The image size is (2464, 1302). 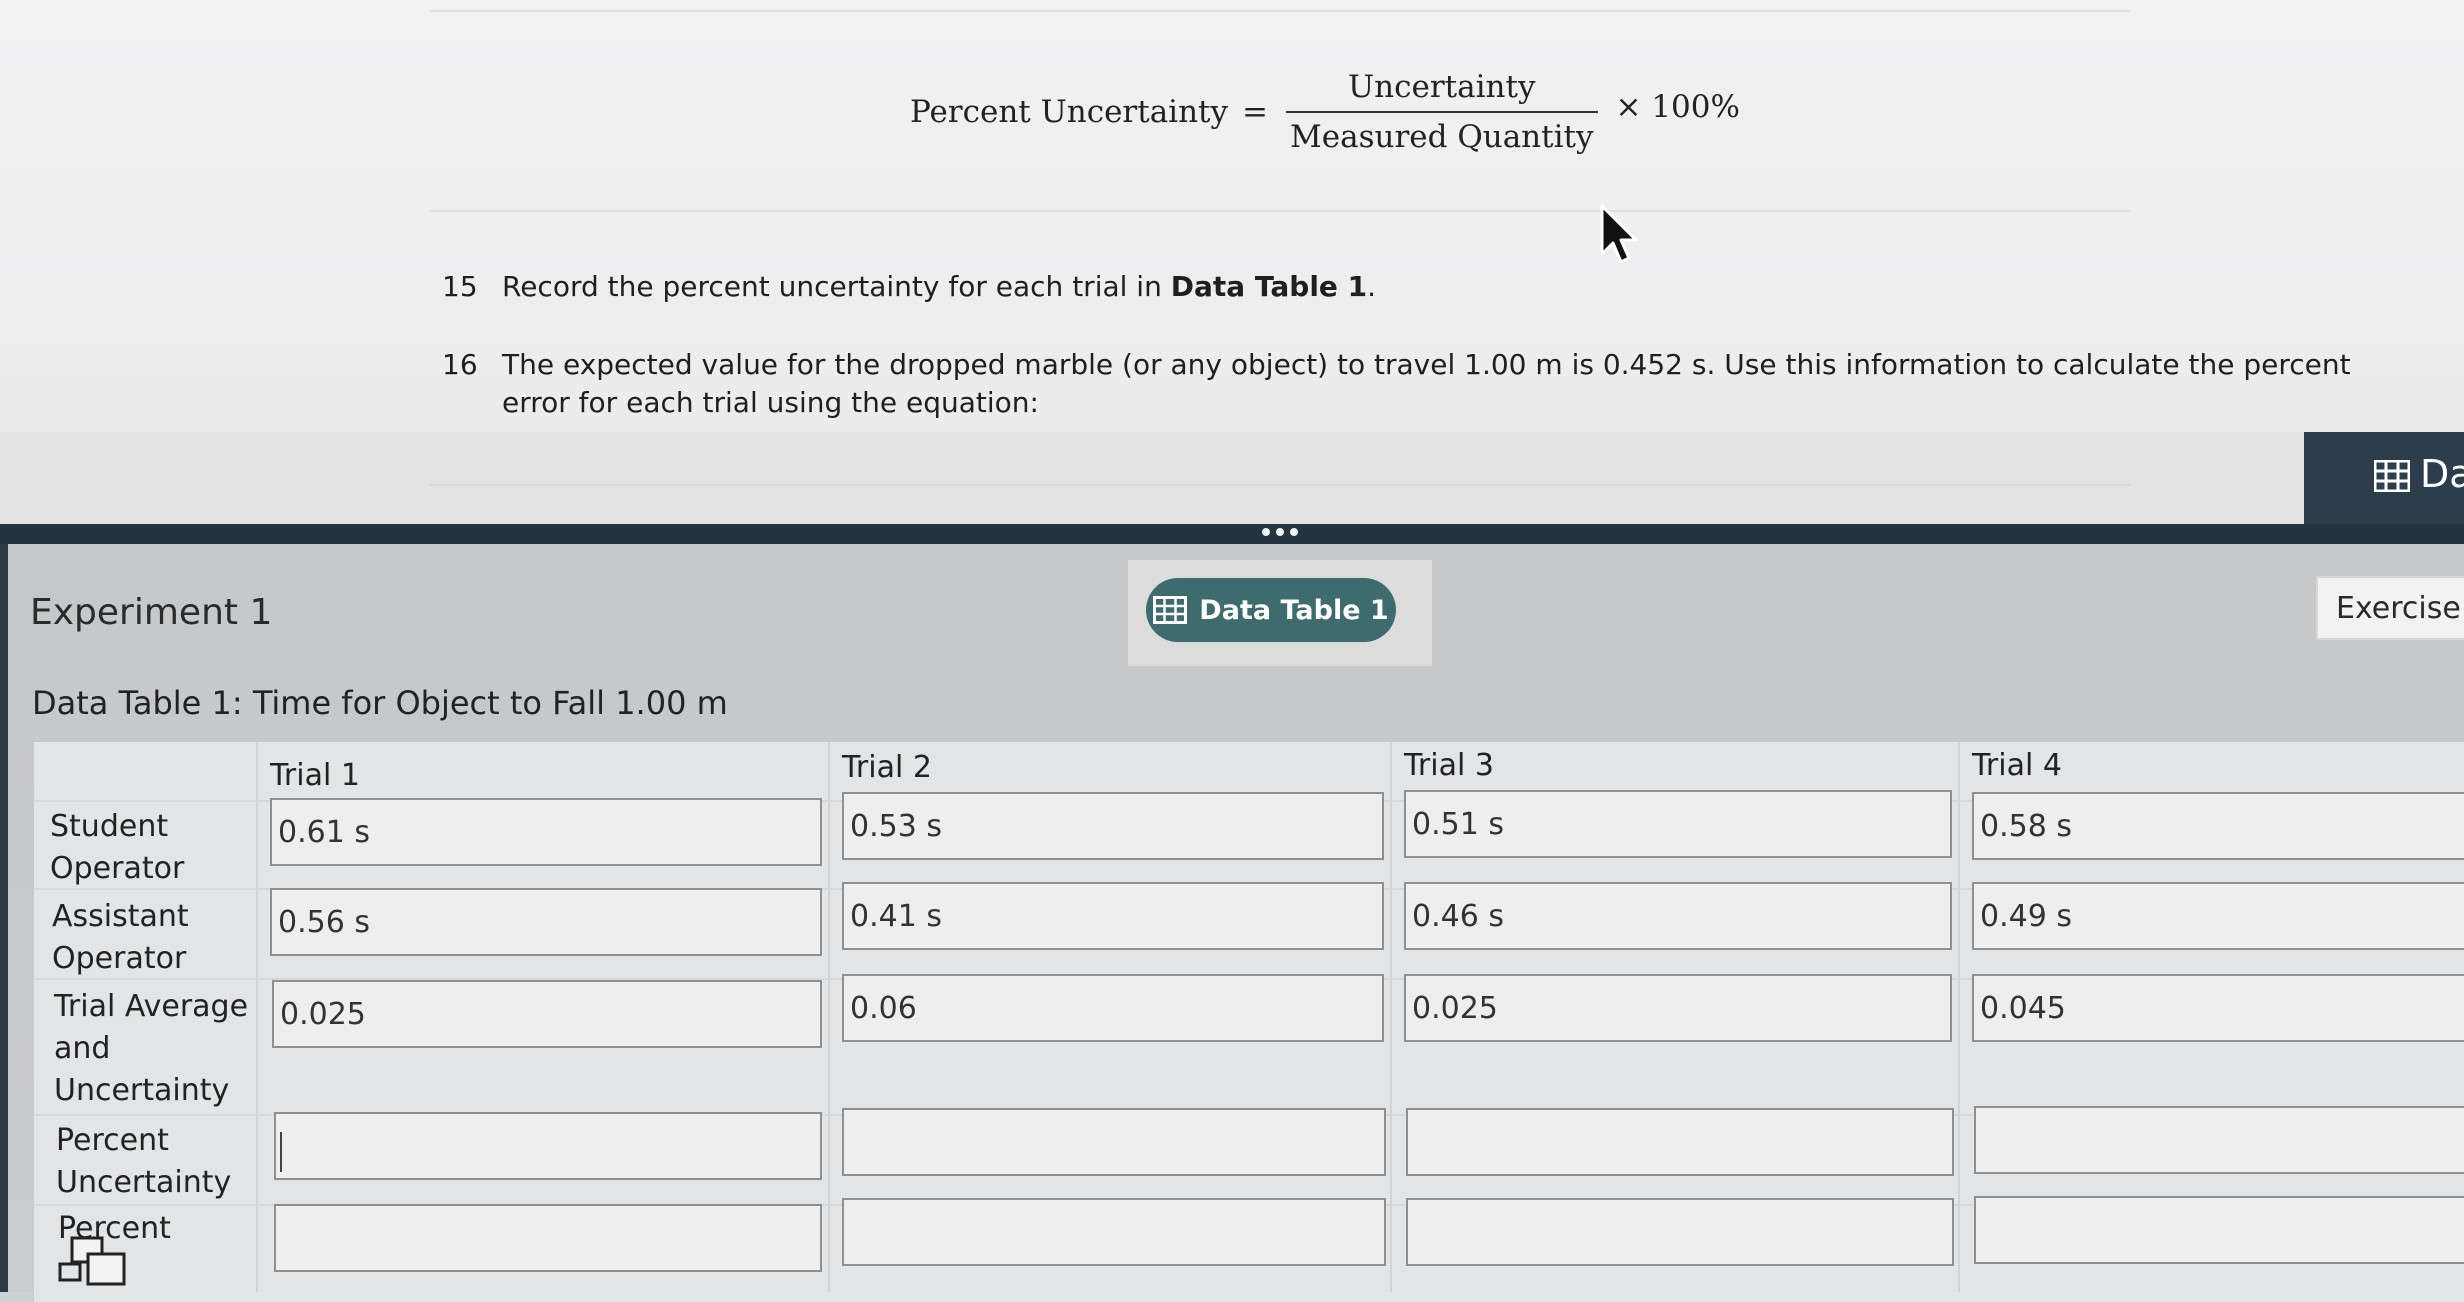 What do you see at coordinates (2017, 765) in the screenshot?
I see `column-header-trial-4: Trial 4` at bounding box center [2017, 765].